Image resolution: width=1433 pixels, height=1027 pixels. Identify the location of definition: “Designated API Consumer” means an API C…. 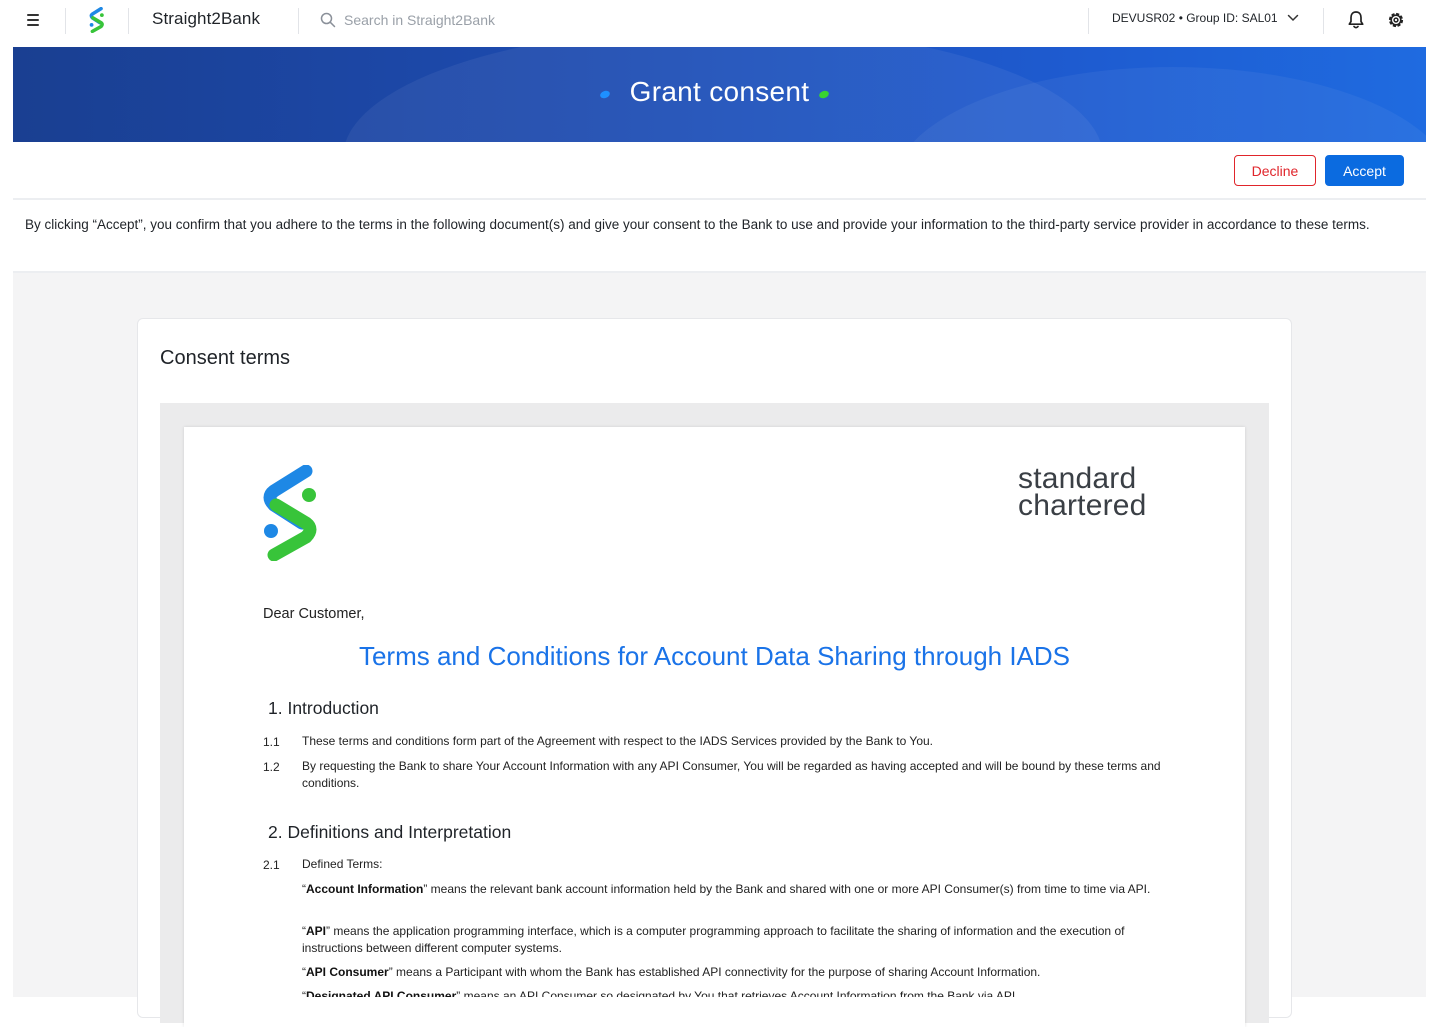
(737, 992).